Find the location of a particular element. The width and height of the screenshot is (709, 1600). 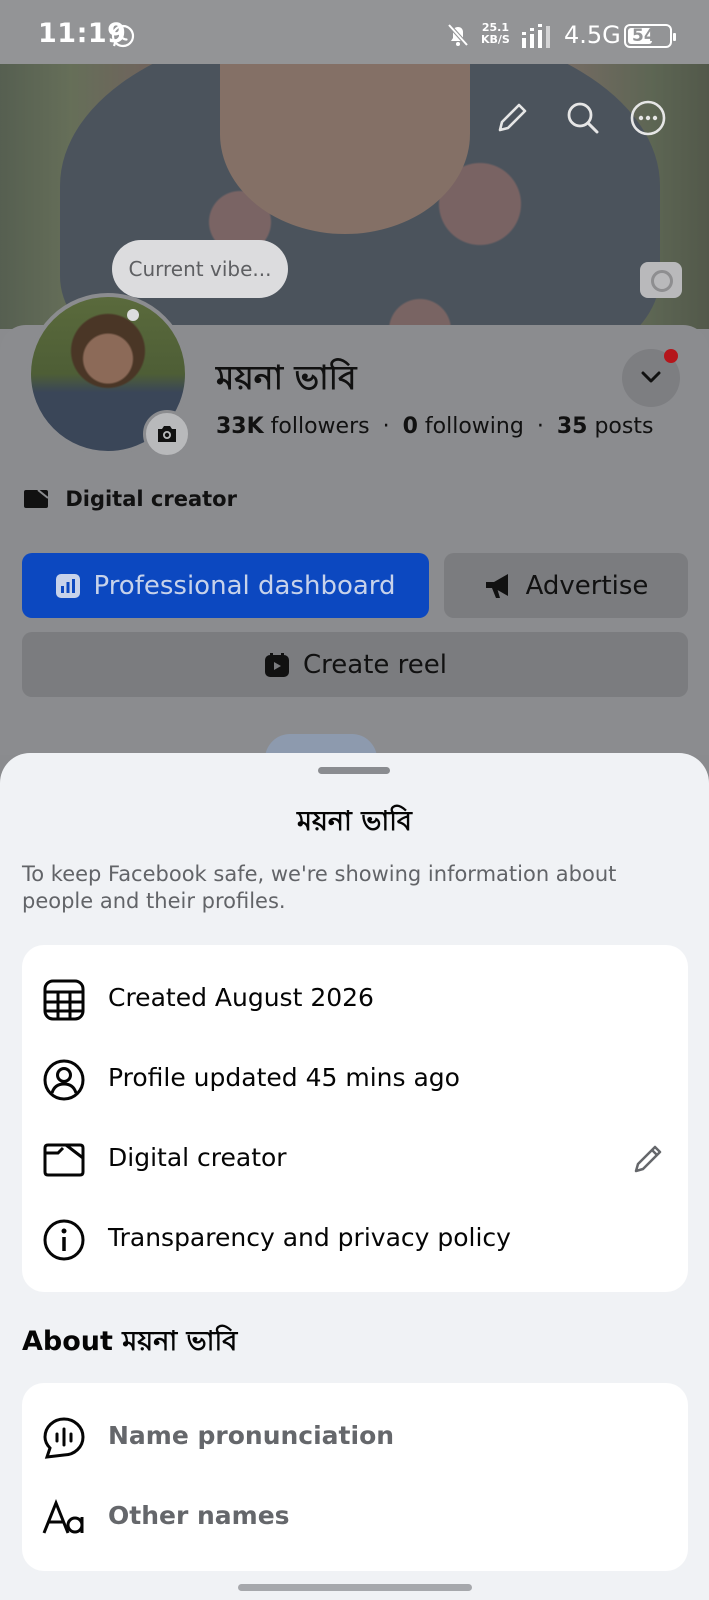

advertise-button: Advertise is located at coordinates (566, 585).